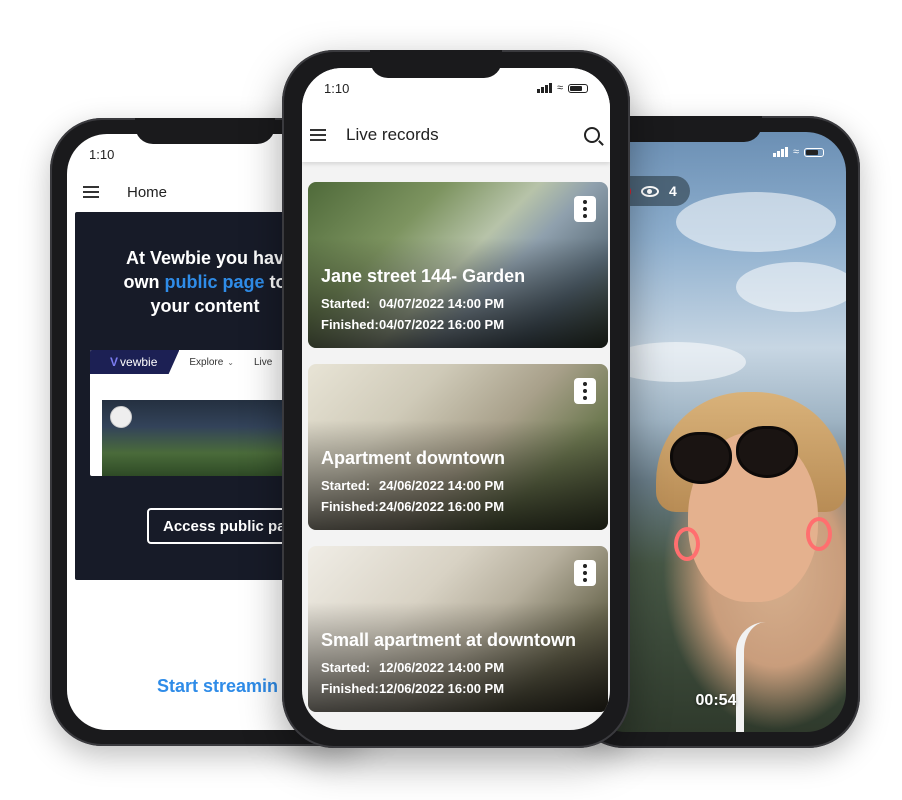  I want to click on sunglasses, so click(740, 459).